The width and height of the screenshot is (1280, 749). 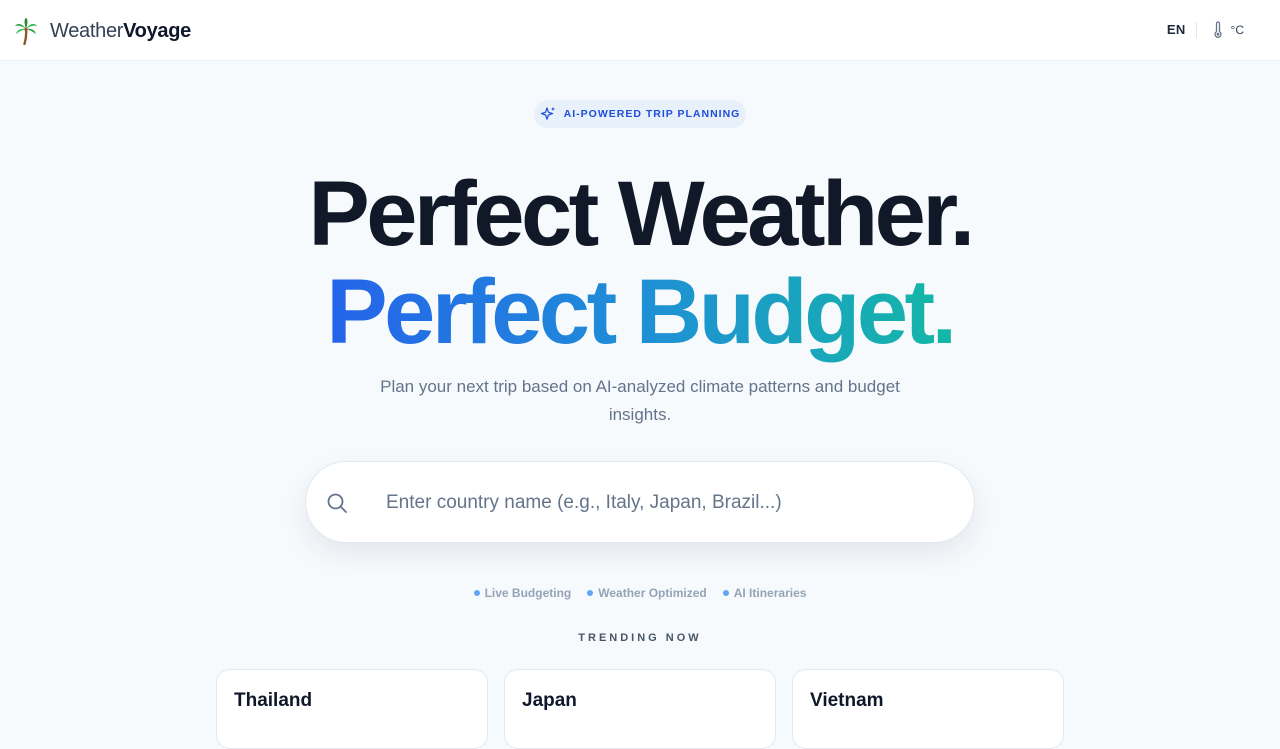 What do you see at coordinates (1225, 30) in the screenshot?
I see `temperature-unit-toggle: °C` at bounding box center [1225, 30].